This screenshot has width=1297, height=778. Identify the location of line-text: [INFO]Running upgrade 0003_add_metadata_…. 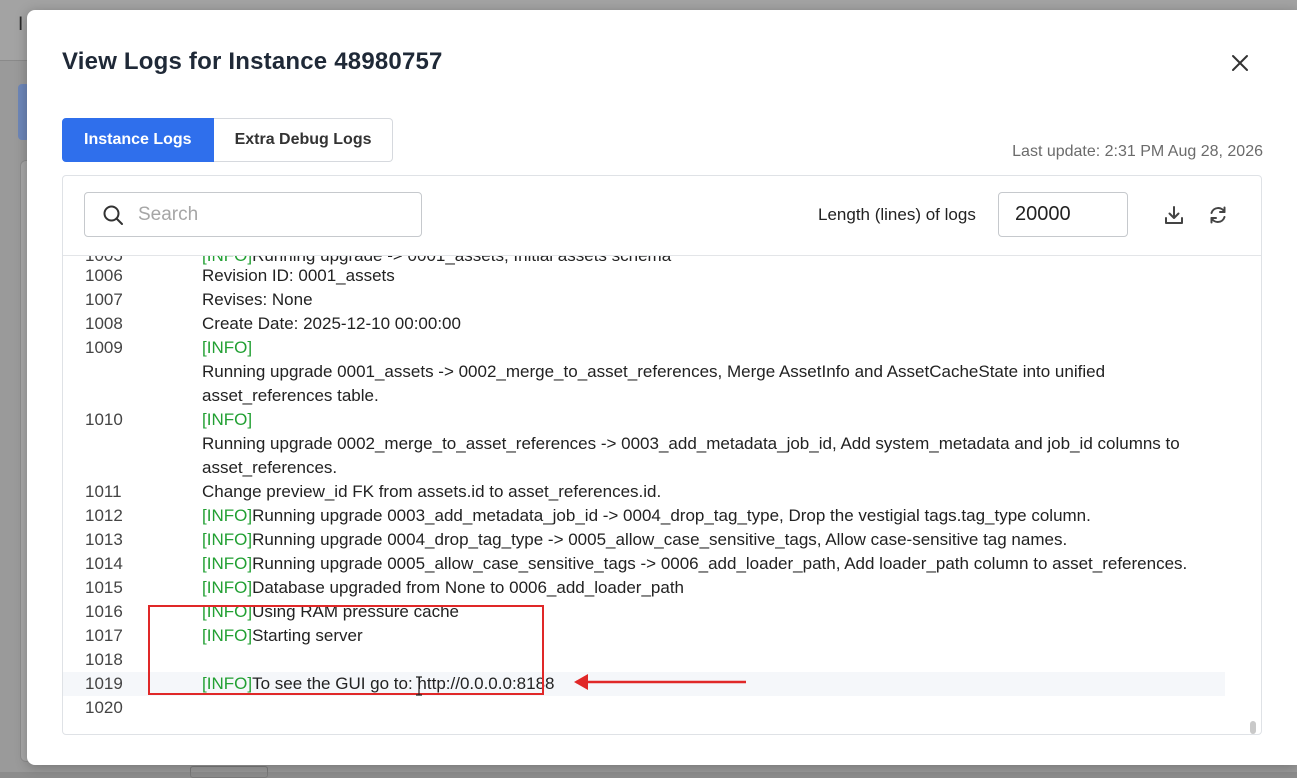
(646, 516).